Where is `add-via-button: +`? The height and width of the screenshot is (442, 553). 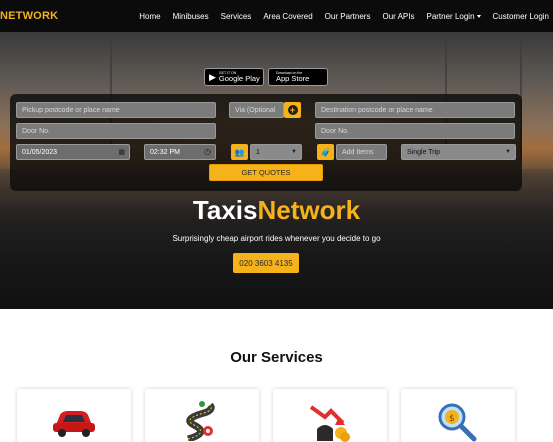 add-via-button: + is located at coordinates (292, 110).